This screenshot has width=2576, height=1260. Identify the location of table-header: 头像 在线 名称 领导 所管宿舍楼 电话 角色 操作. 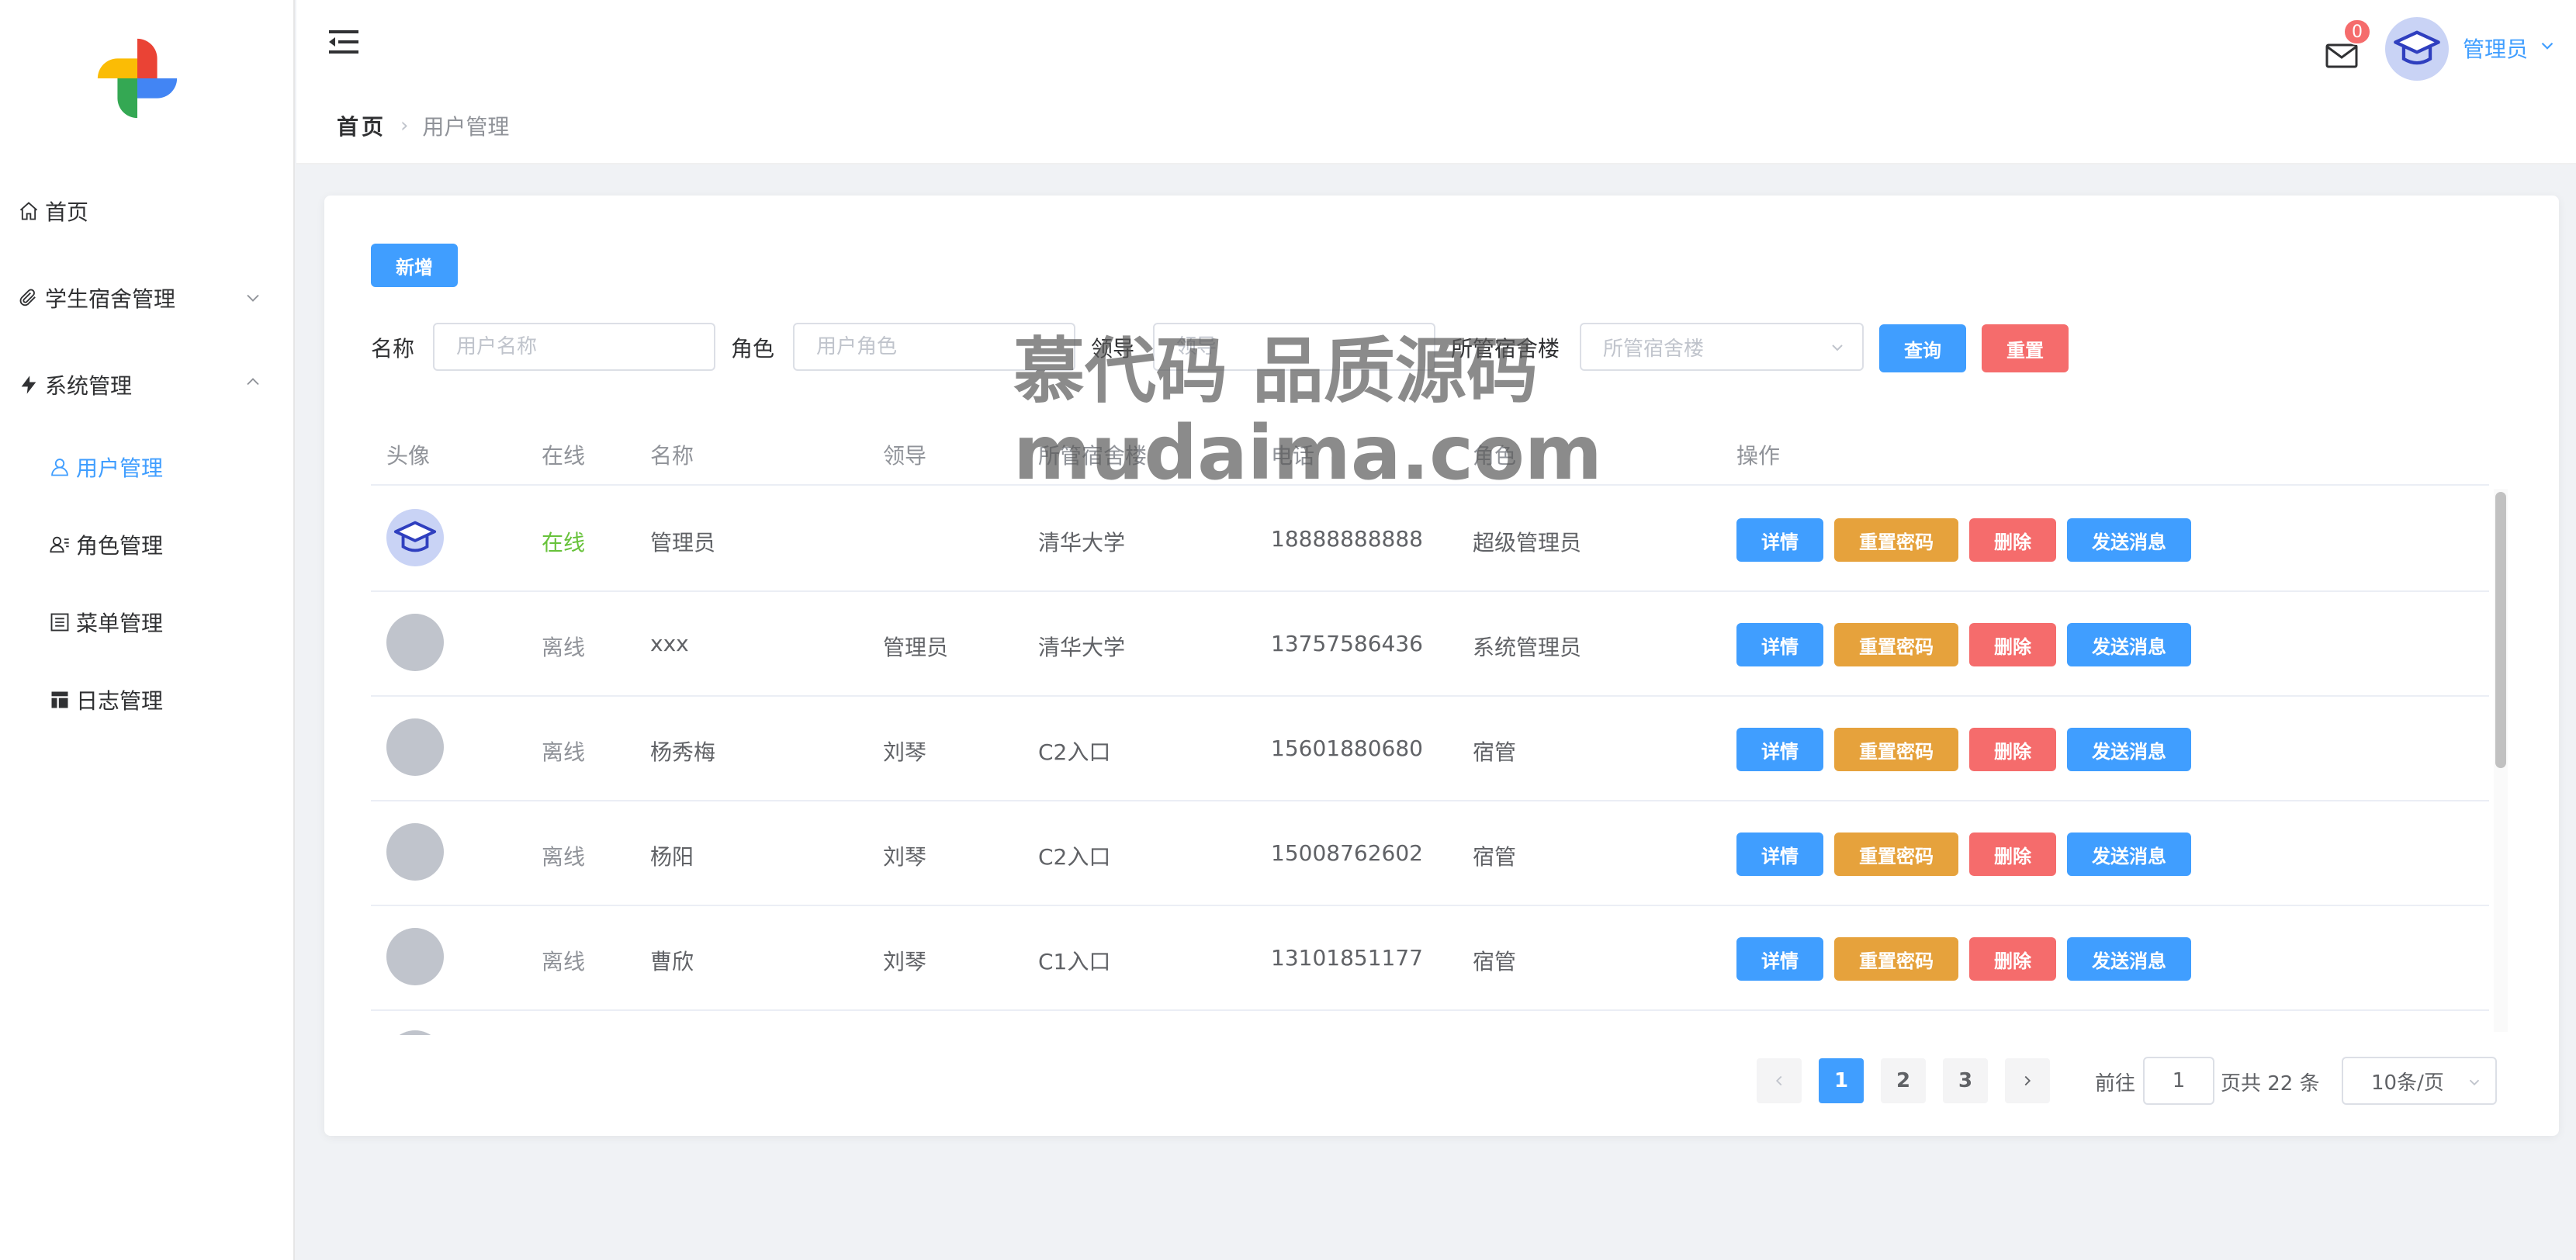
(1430, 455).